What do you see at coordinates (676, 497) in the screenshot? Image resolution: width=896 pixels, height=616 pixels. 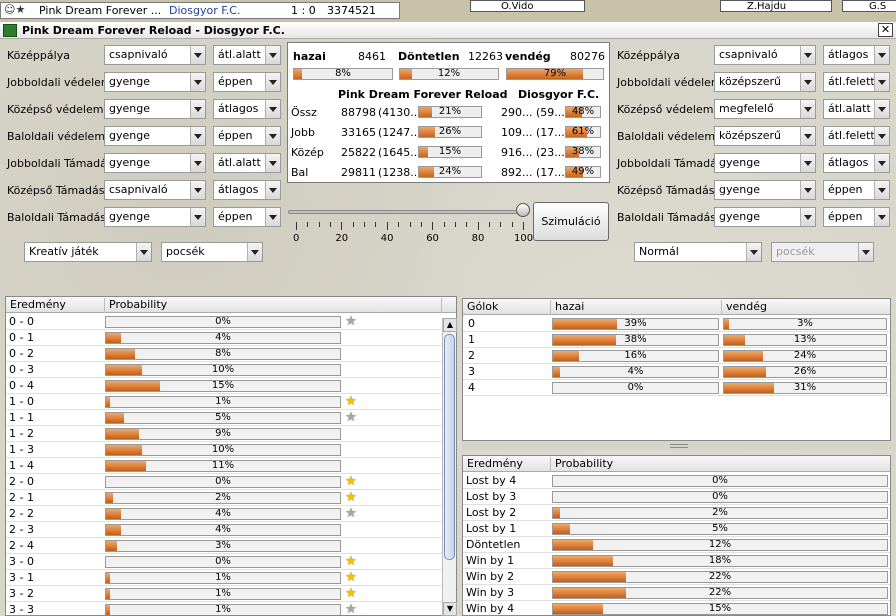 I see `table-row: Lost by 3 0%` at bounding box center [676, 497].